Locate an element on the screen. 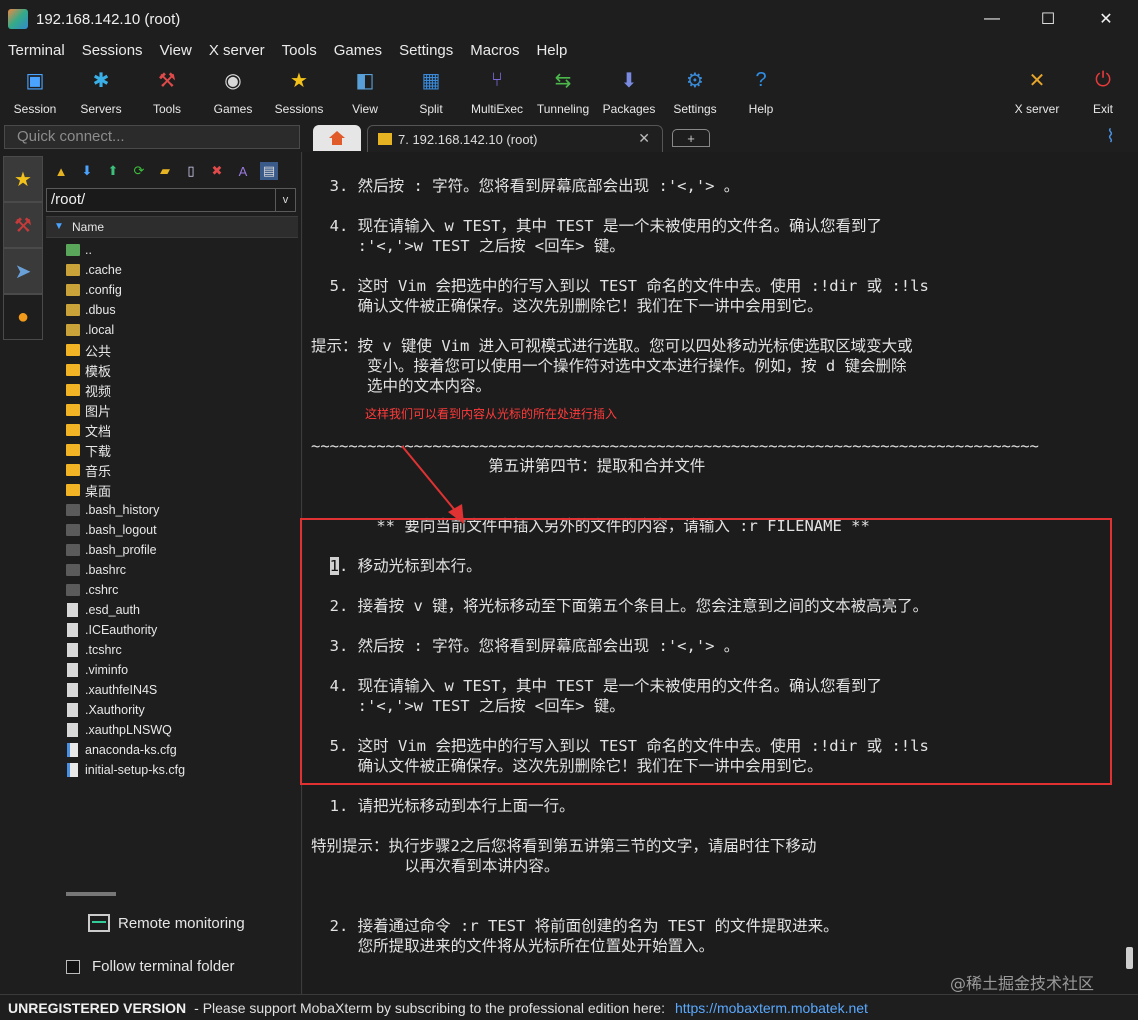 The width and height of the screenshot is (1138, 1020). maximize-button: ☐ is located at coordinates (1048, 19).